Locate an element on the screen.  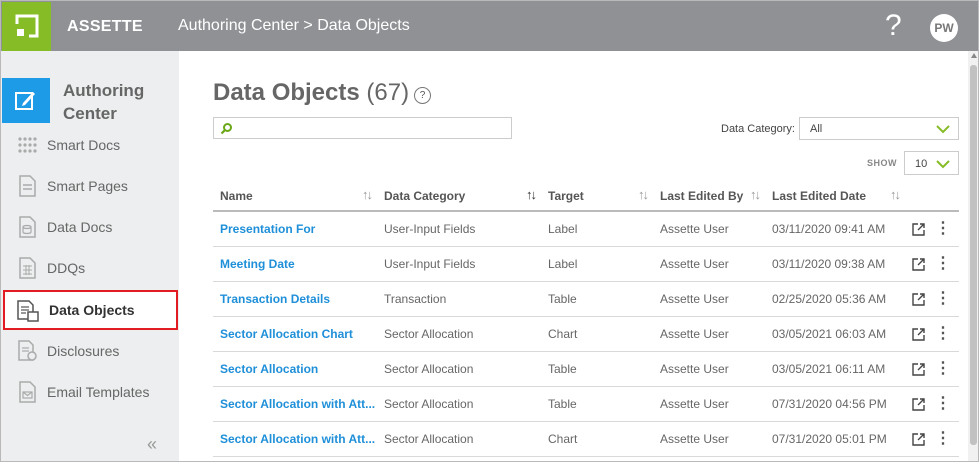
logo-icon is located at coordinates (26, 26).